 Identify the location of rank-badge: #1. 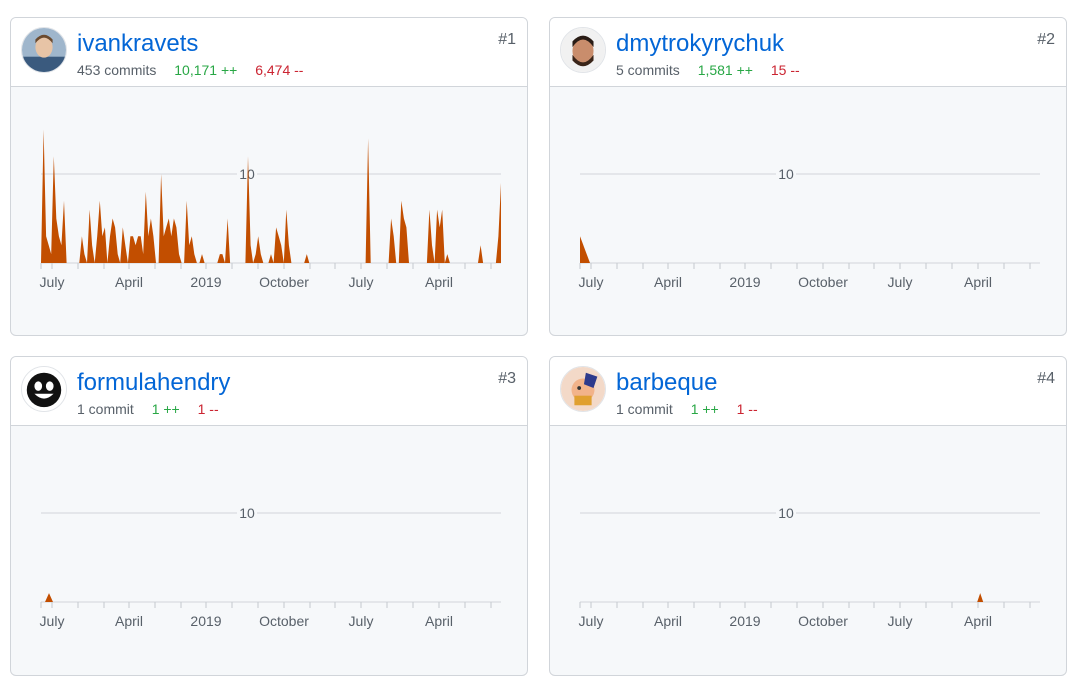
(507, 39).